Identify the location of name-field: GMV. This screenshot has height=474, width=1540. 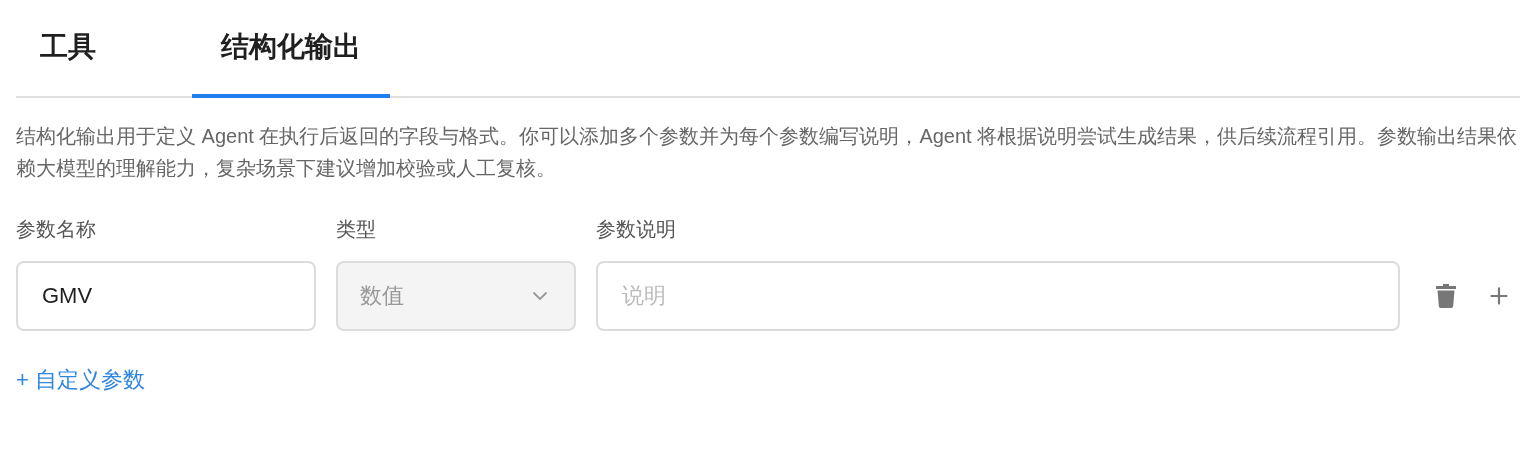
(166, 296).